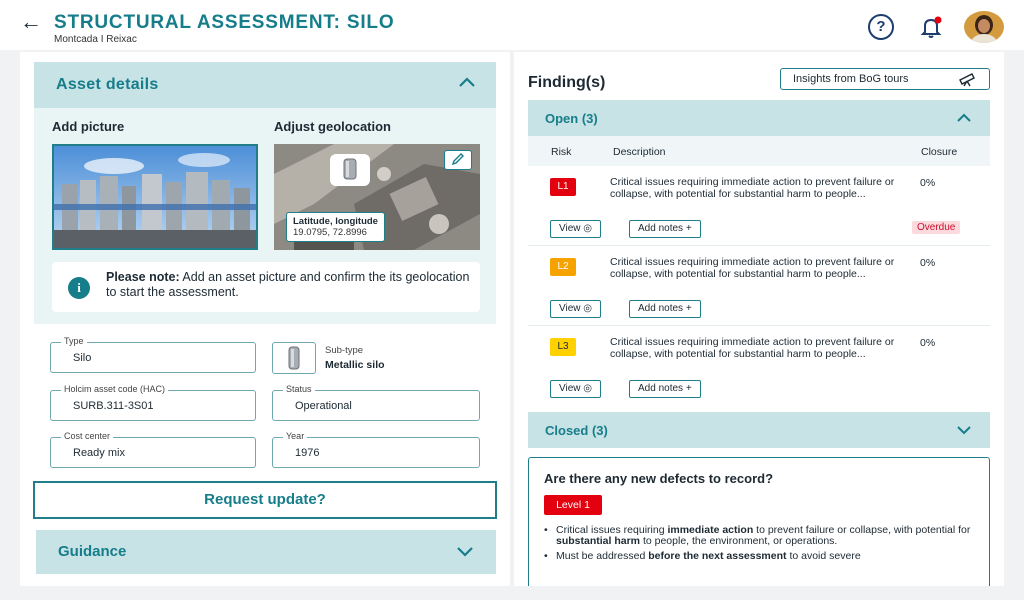 The height and width of the screenshot is (600, 1024). I want to click on adjust-geolocation-label: Adjust geolocation, so click(332, 126).